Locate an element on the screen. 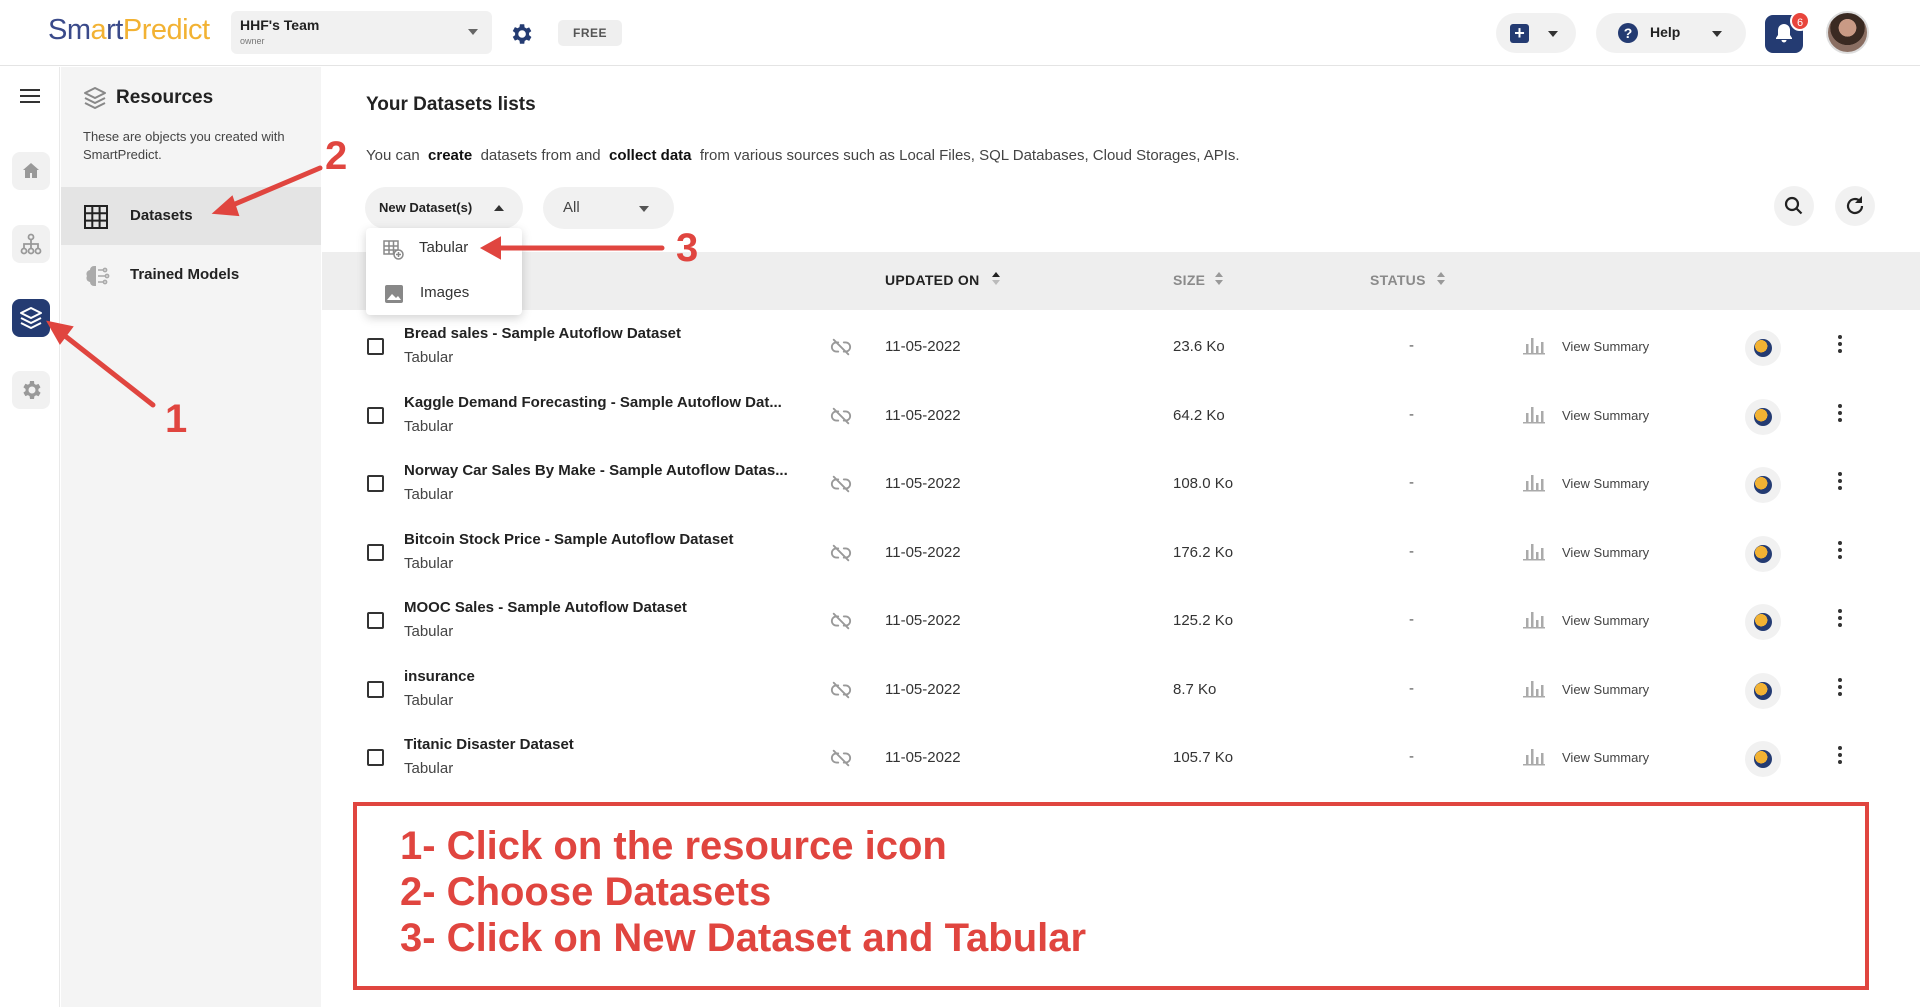 The width and height of the screenshot is (1920, 1007). resource-item-label: Trained Models is located at coordinates (185, 274).